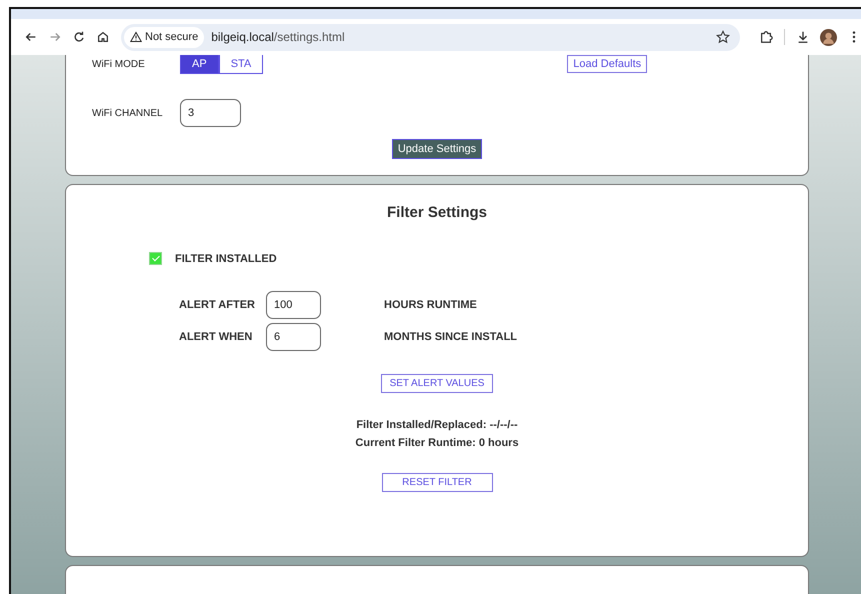 Image resolution: width=861 pixels, height=594 pixels. What do you see at coordinates (766, 37) in the screenshot?
I see `puzzle-icon` at bounding box center [766, 37].